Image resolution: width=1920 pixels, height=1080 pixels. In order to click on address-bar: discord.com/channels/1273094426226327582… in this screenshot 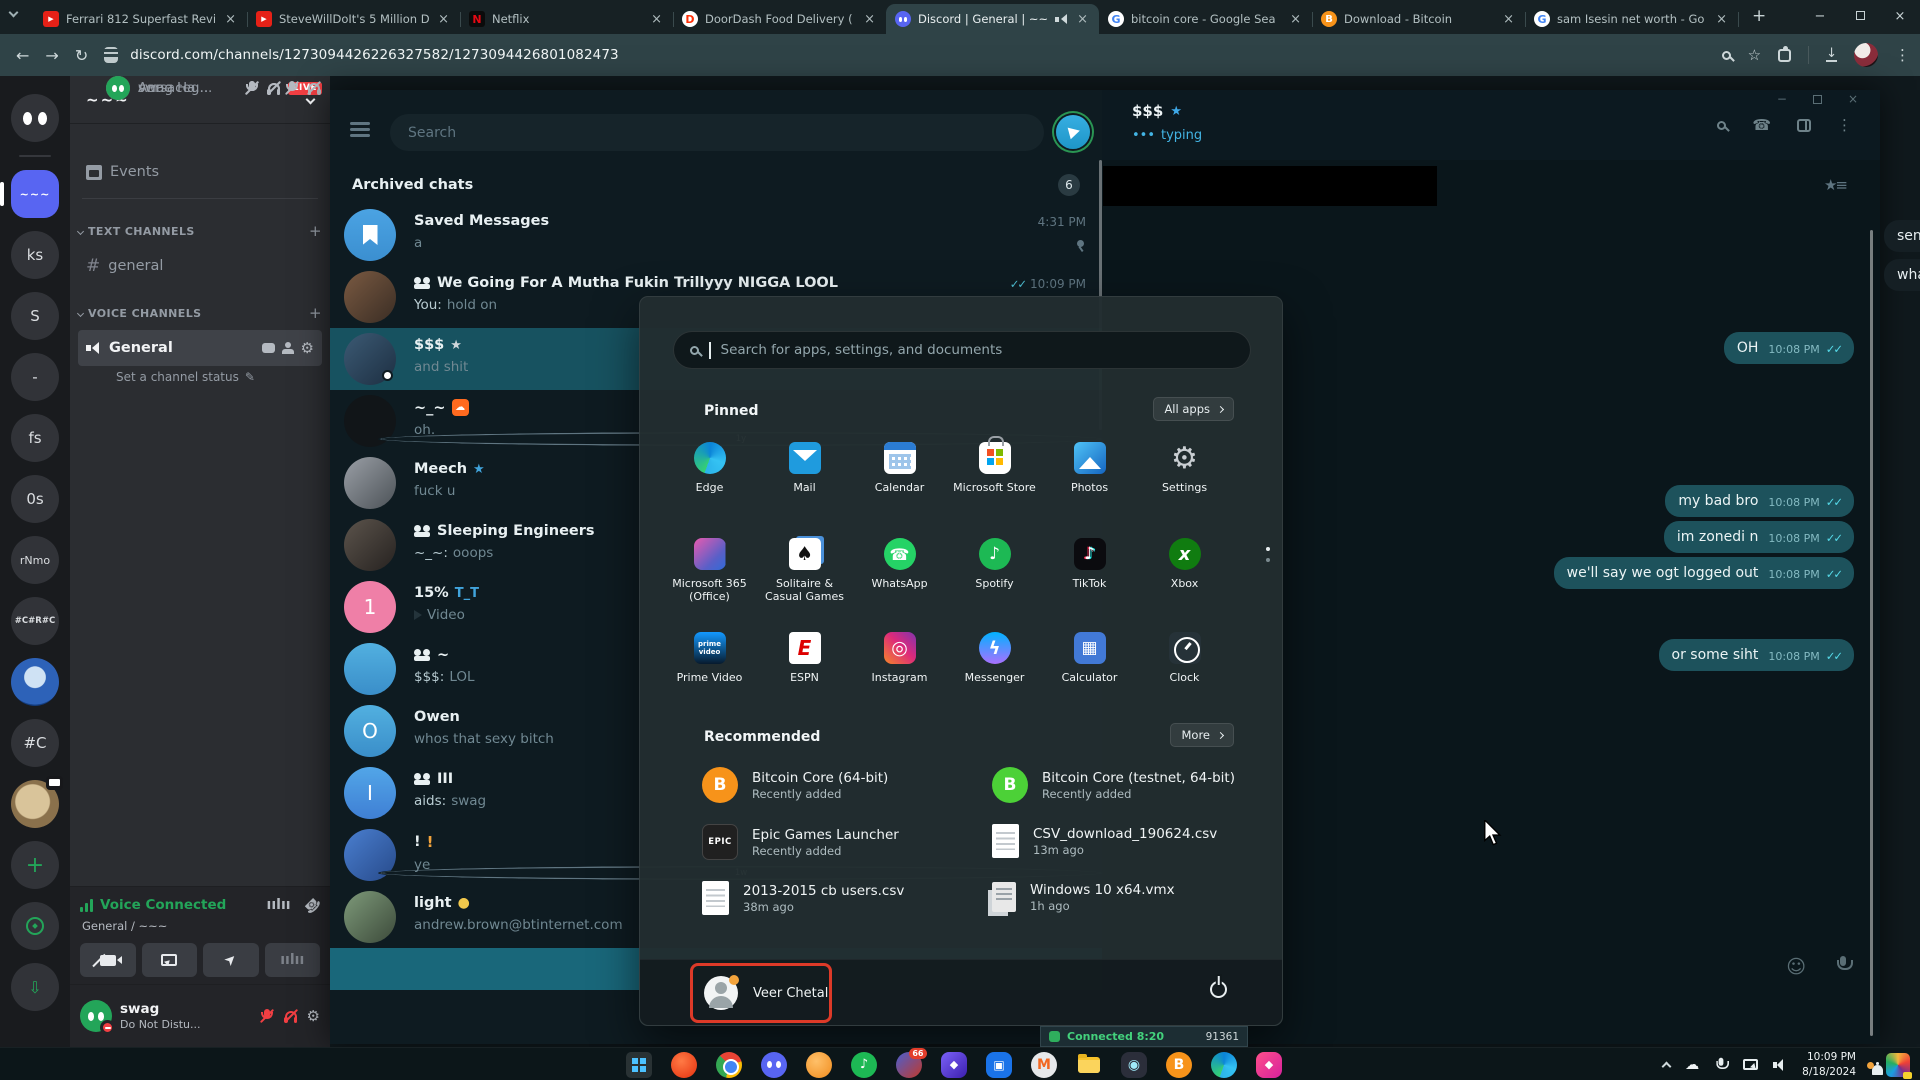, I will do `click(374, 55)`.